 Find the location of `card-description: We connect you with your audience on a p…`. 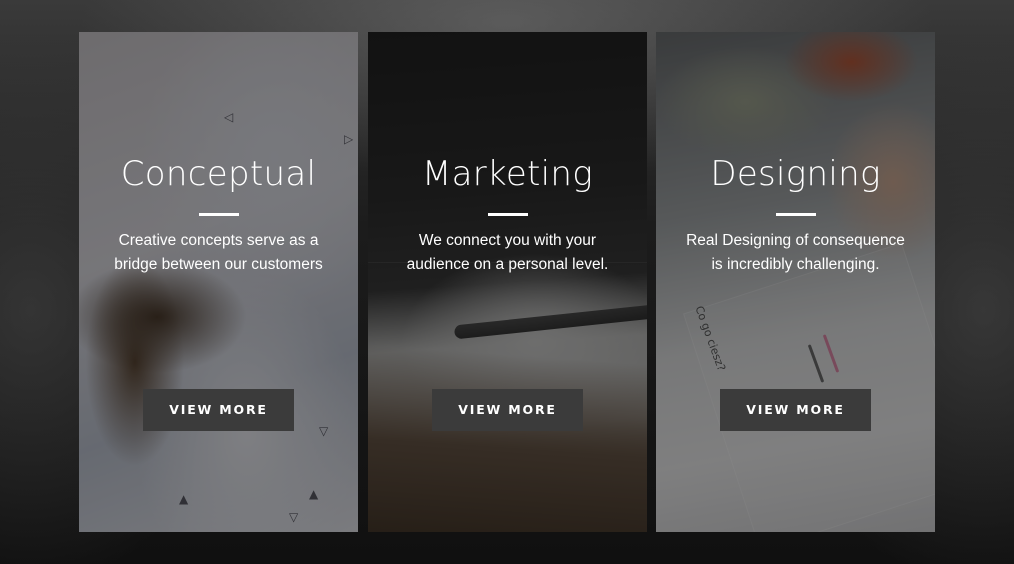

card-description: We connect you with your audience on a p… is located at coordinates (507, 252).